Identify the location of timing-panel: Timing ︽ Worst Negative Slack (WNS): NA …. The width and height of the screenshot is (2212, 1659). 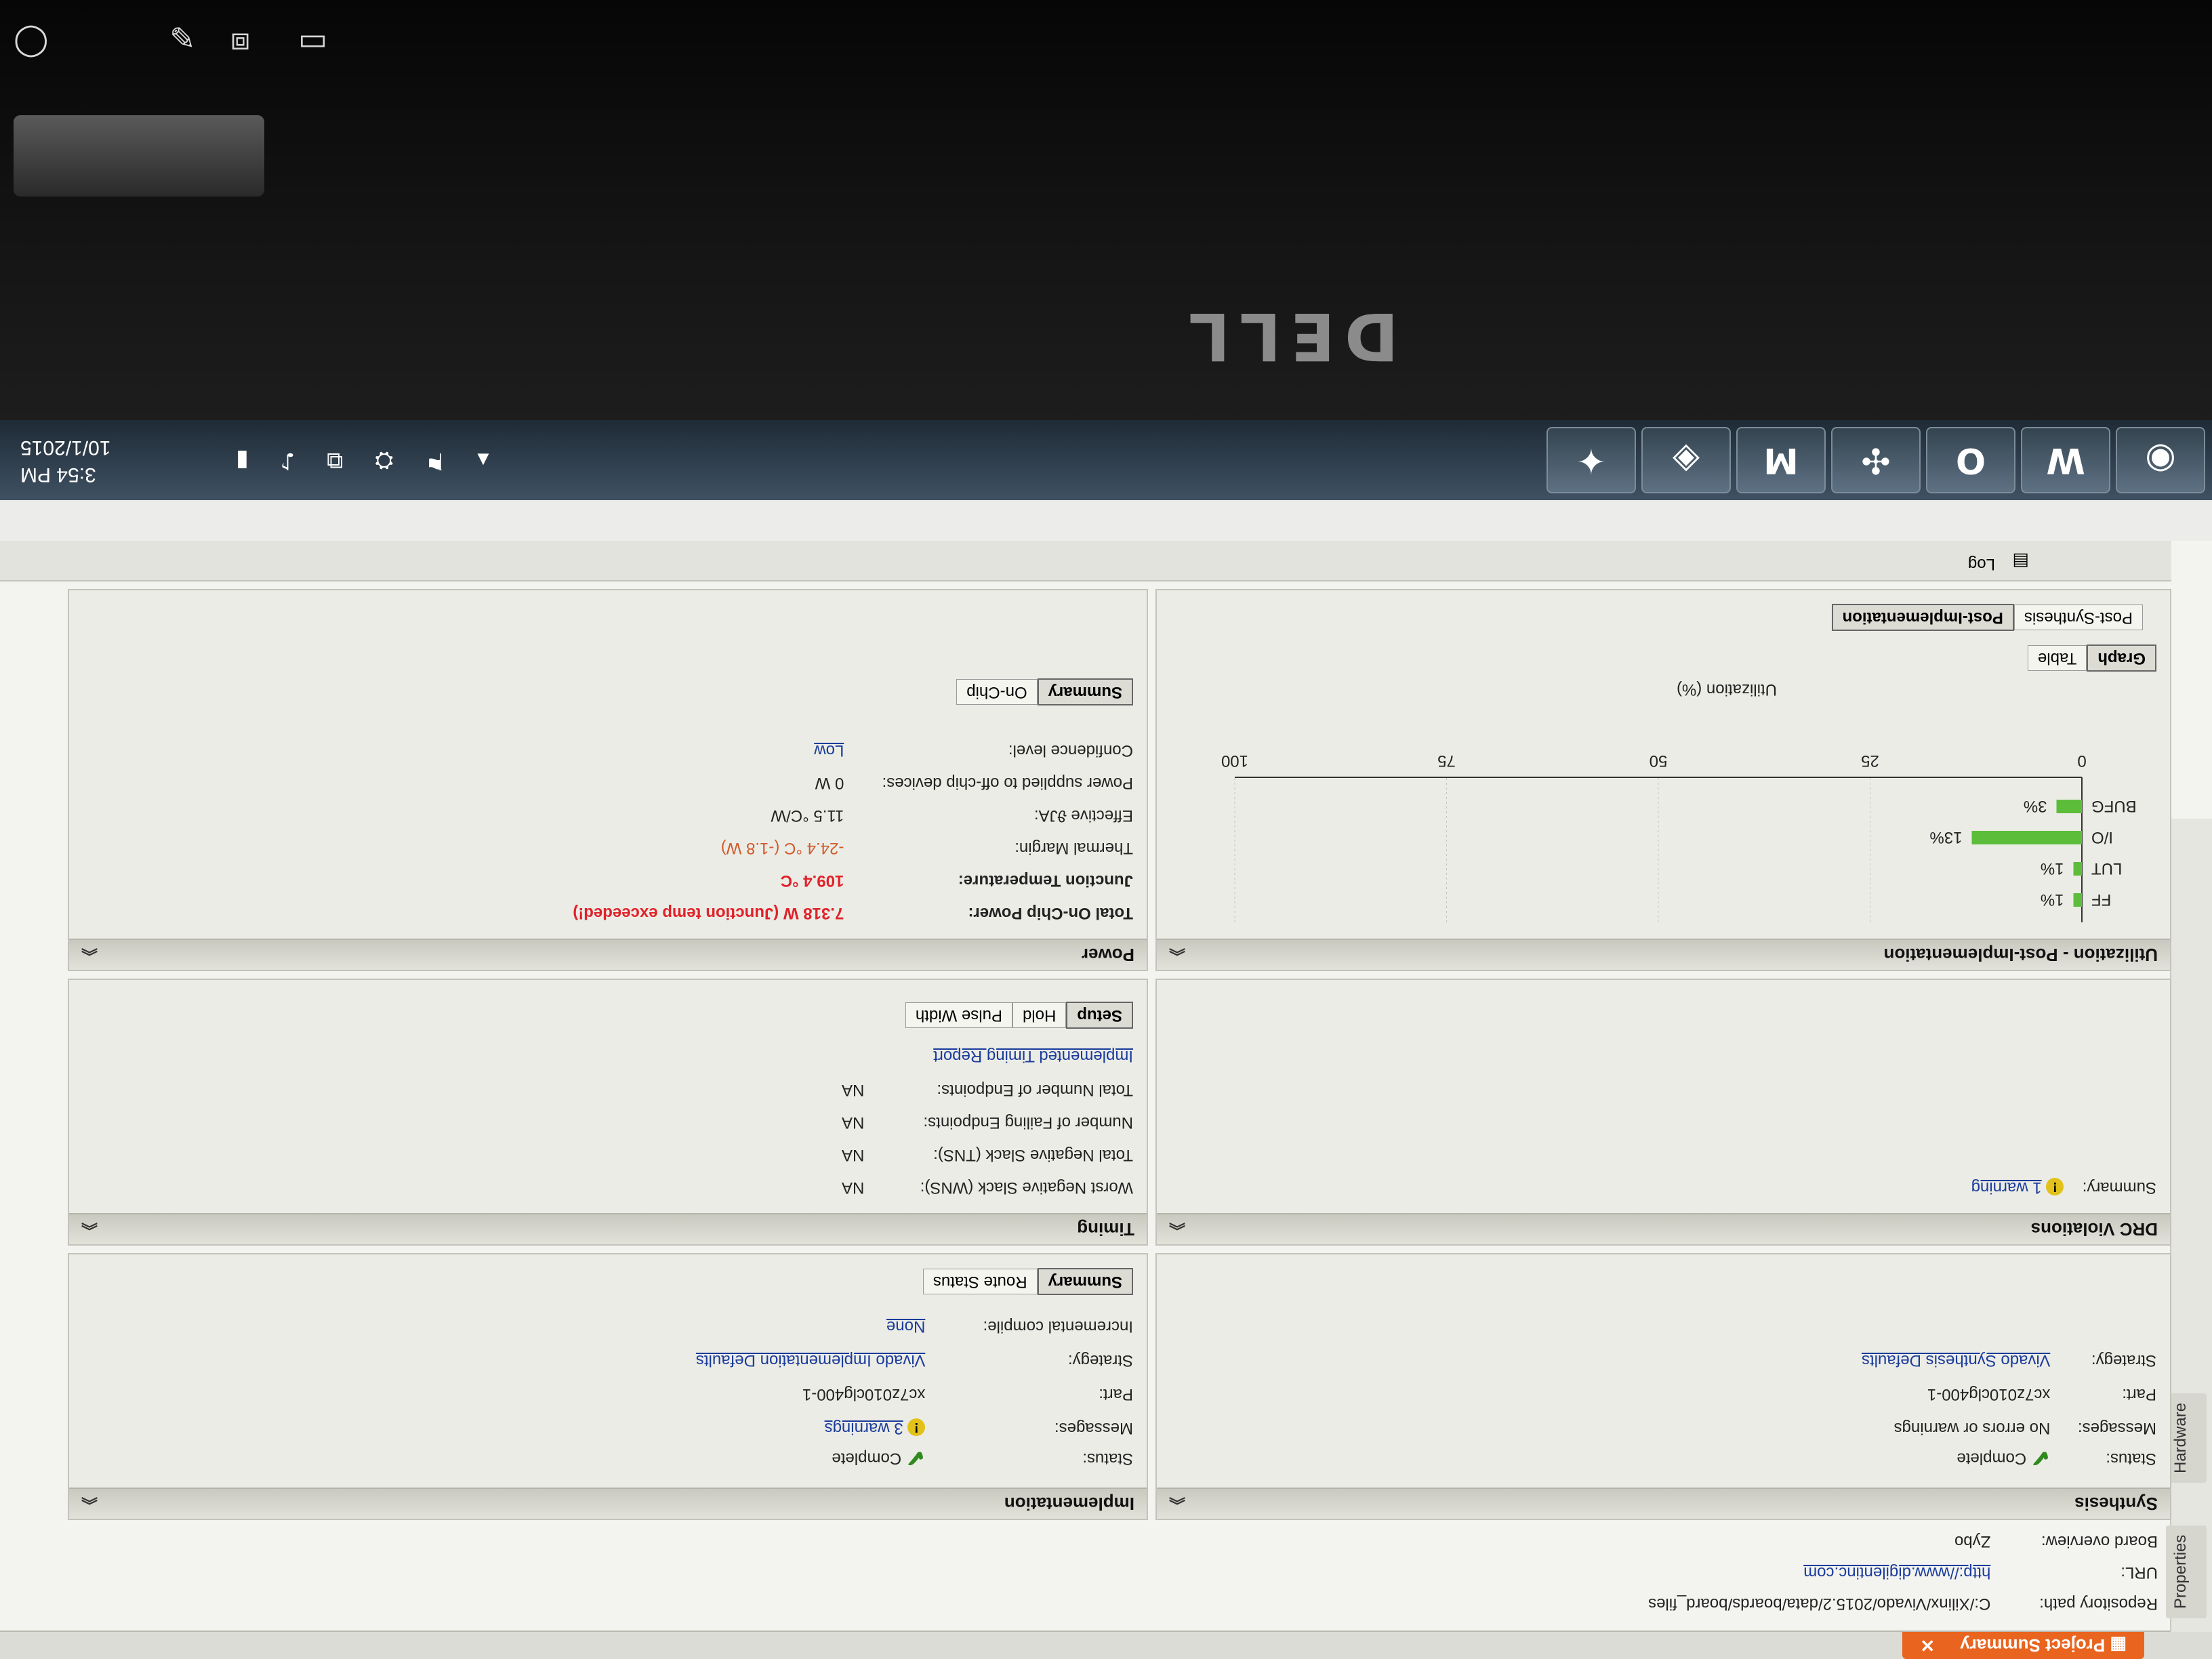
(608, 1112).